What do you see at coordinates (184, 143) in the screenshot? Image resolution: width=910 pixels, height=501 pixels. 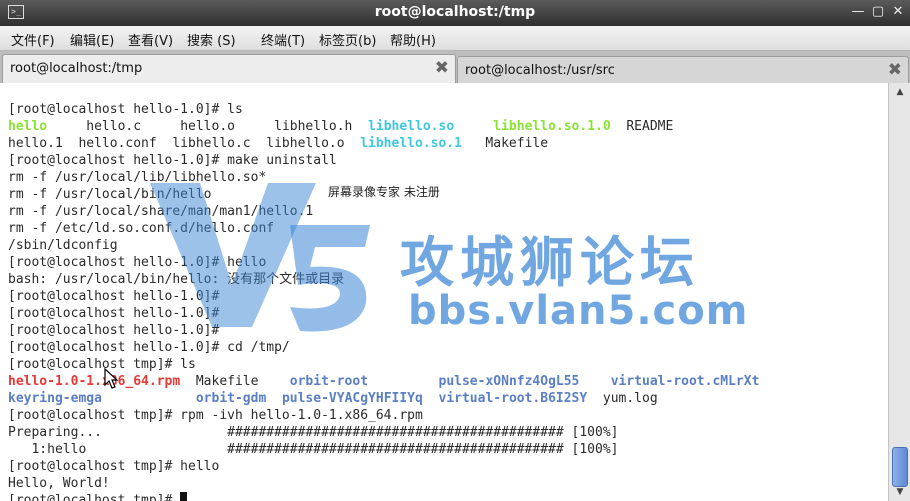 I see `terminal-text: hello.1 hello.conf libhello.c libhello.o` at bounding box center [184, 143].